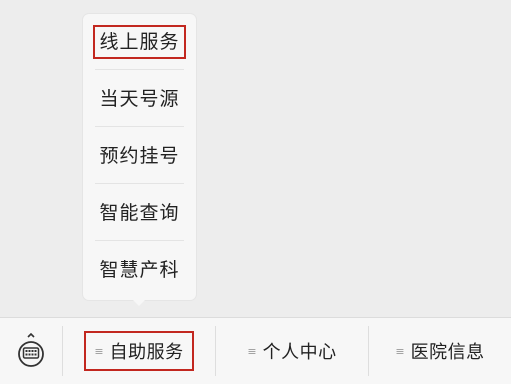  I want to click on menu-item-label: 当天号源, so click(139, 99).